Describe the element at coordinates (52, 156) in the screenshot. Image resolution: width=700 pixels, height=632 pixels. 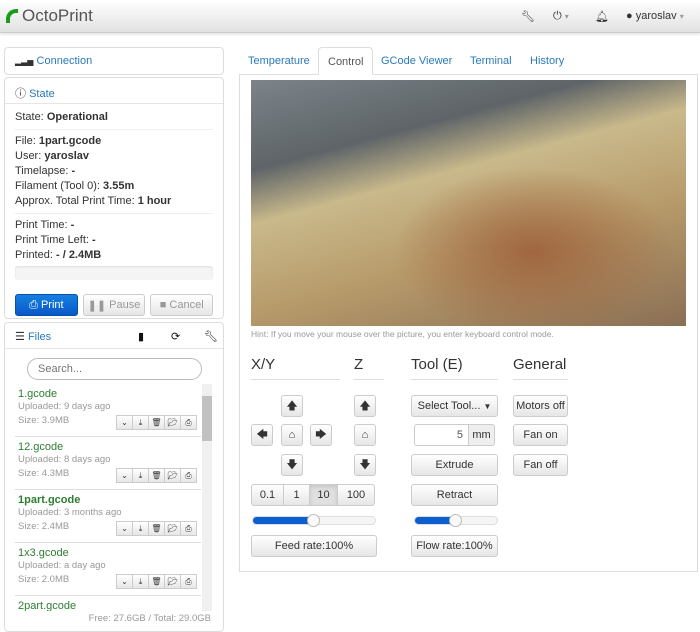
I see `user-row: User: yaroslav` at that location.